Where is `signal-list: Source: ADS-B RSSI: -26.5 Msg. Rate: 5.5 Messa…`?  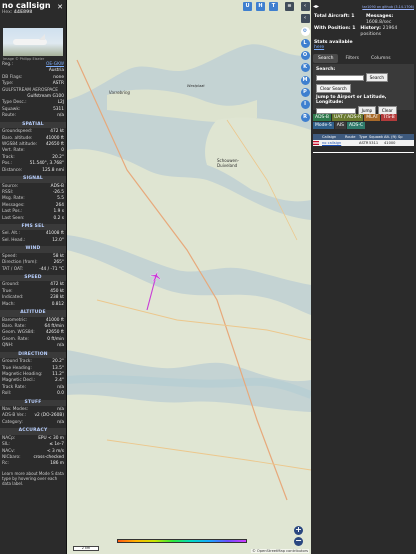 signal-list: Source: ADS-B RSSI: -26.5 Msg. Rate: 5.5 Messa… is located at coordinates (33, 203).